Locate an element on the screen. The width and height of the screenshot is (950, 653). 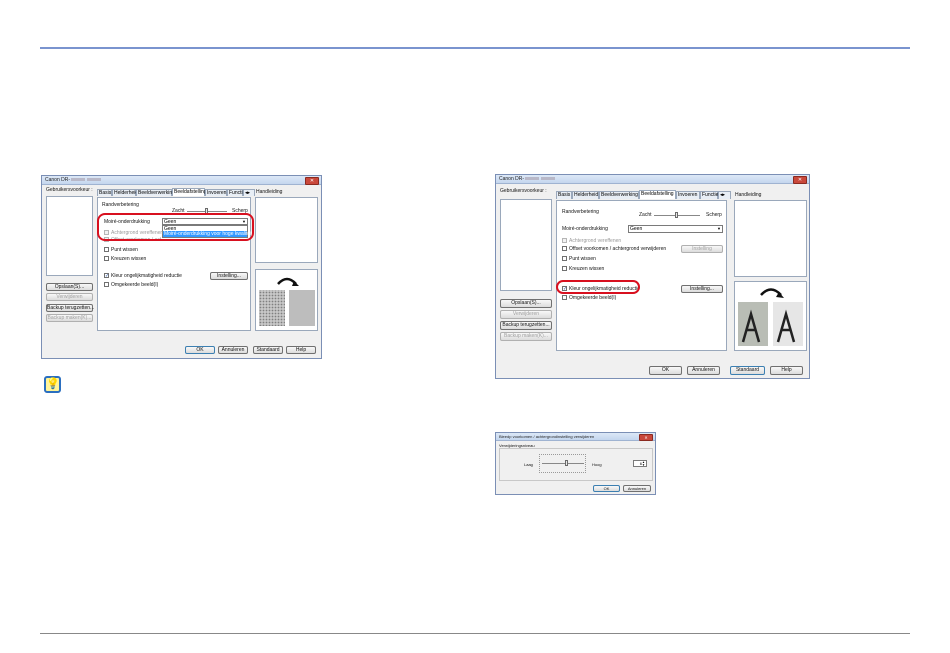
highlight-color-reduction is located at coordinates (598, 287).